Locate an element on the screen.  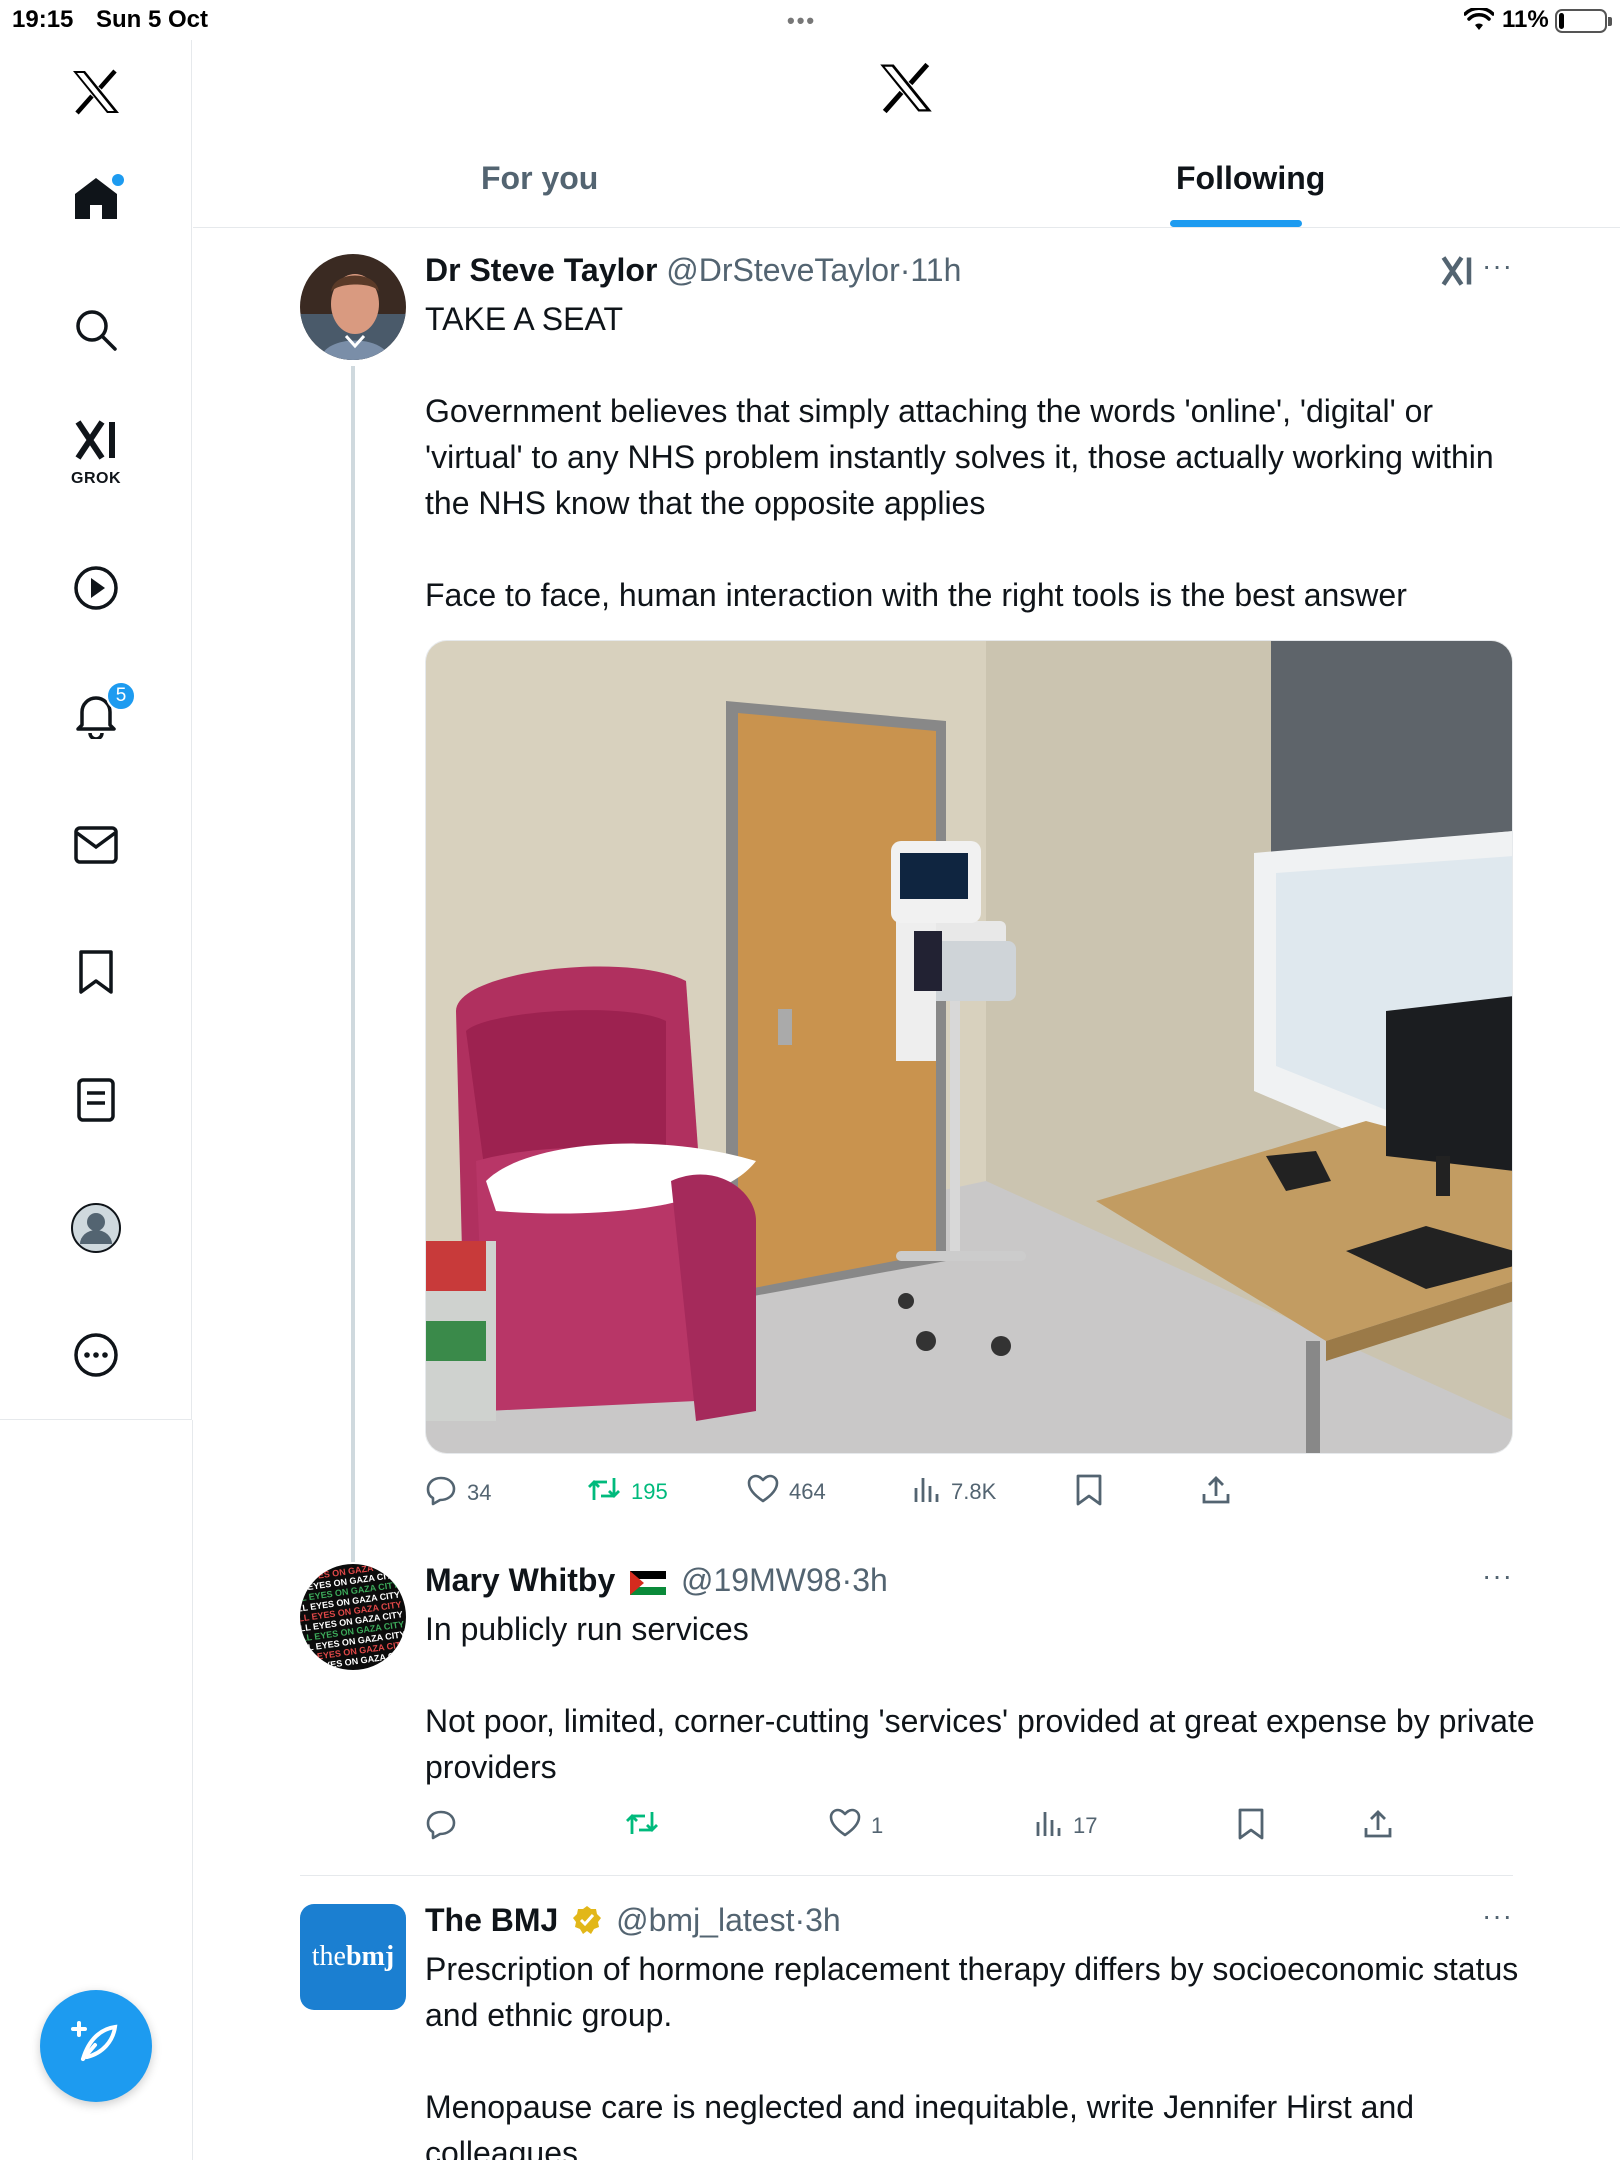
like-button: 464 is located at coordinates (786, 1492).